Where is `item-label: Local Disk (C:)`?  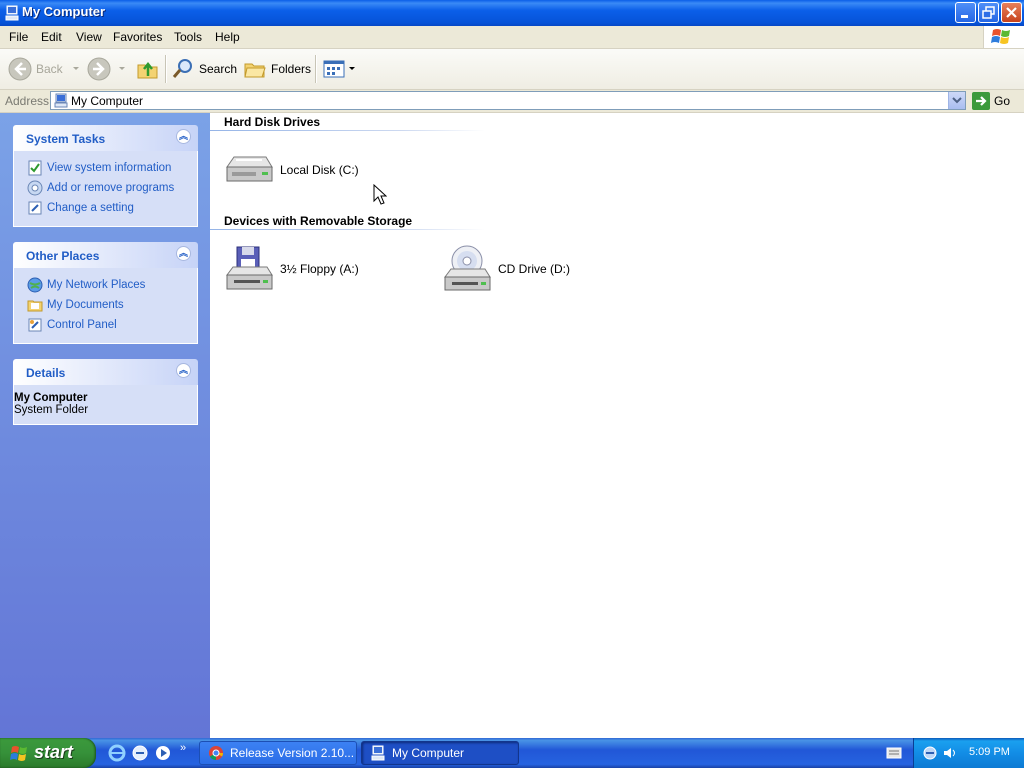
item-label: Local Disk (C:) is located at coordinates (319, 170).